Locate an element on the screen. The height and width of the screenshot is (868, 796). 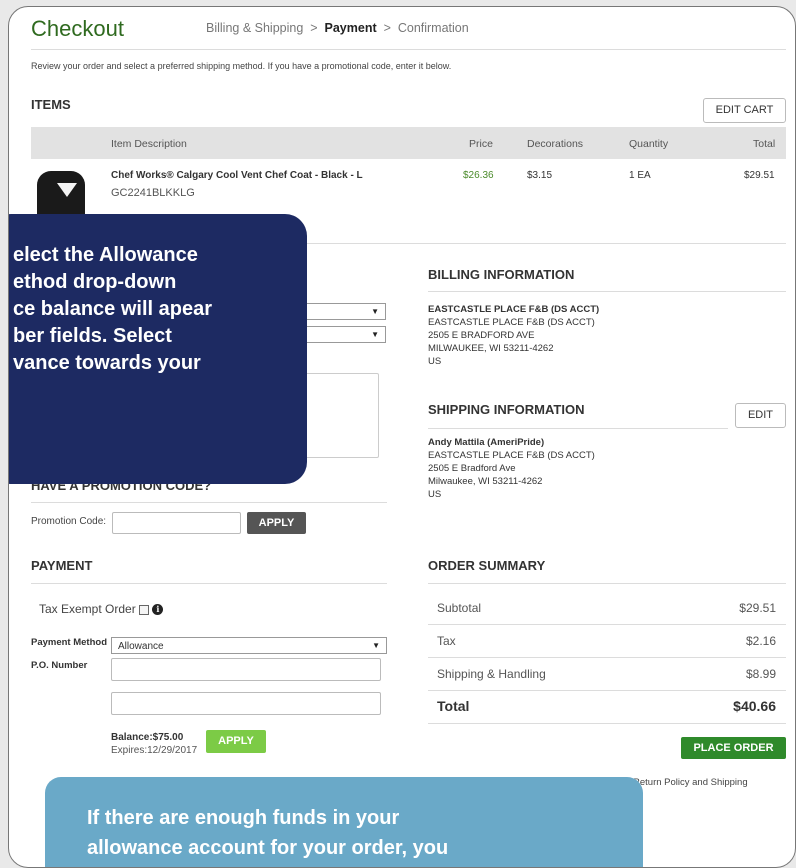
item-decorations: $3.15 is located at coordinates (540, 175).